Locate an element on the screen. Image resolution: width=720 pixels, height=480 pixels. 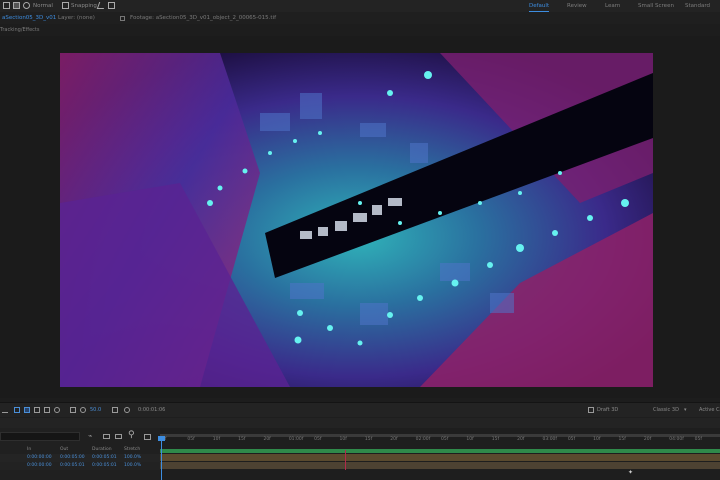
network-icon is located at coordinates (73, 410).